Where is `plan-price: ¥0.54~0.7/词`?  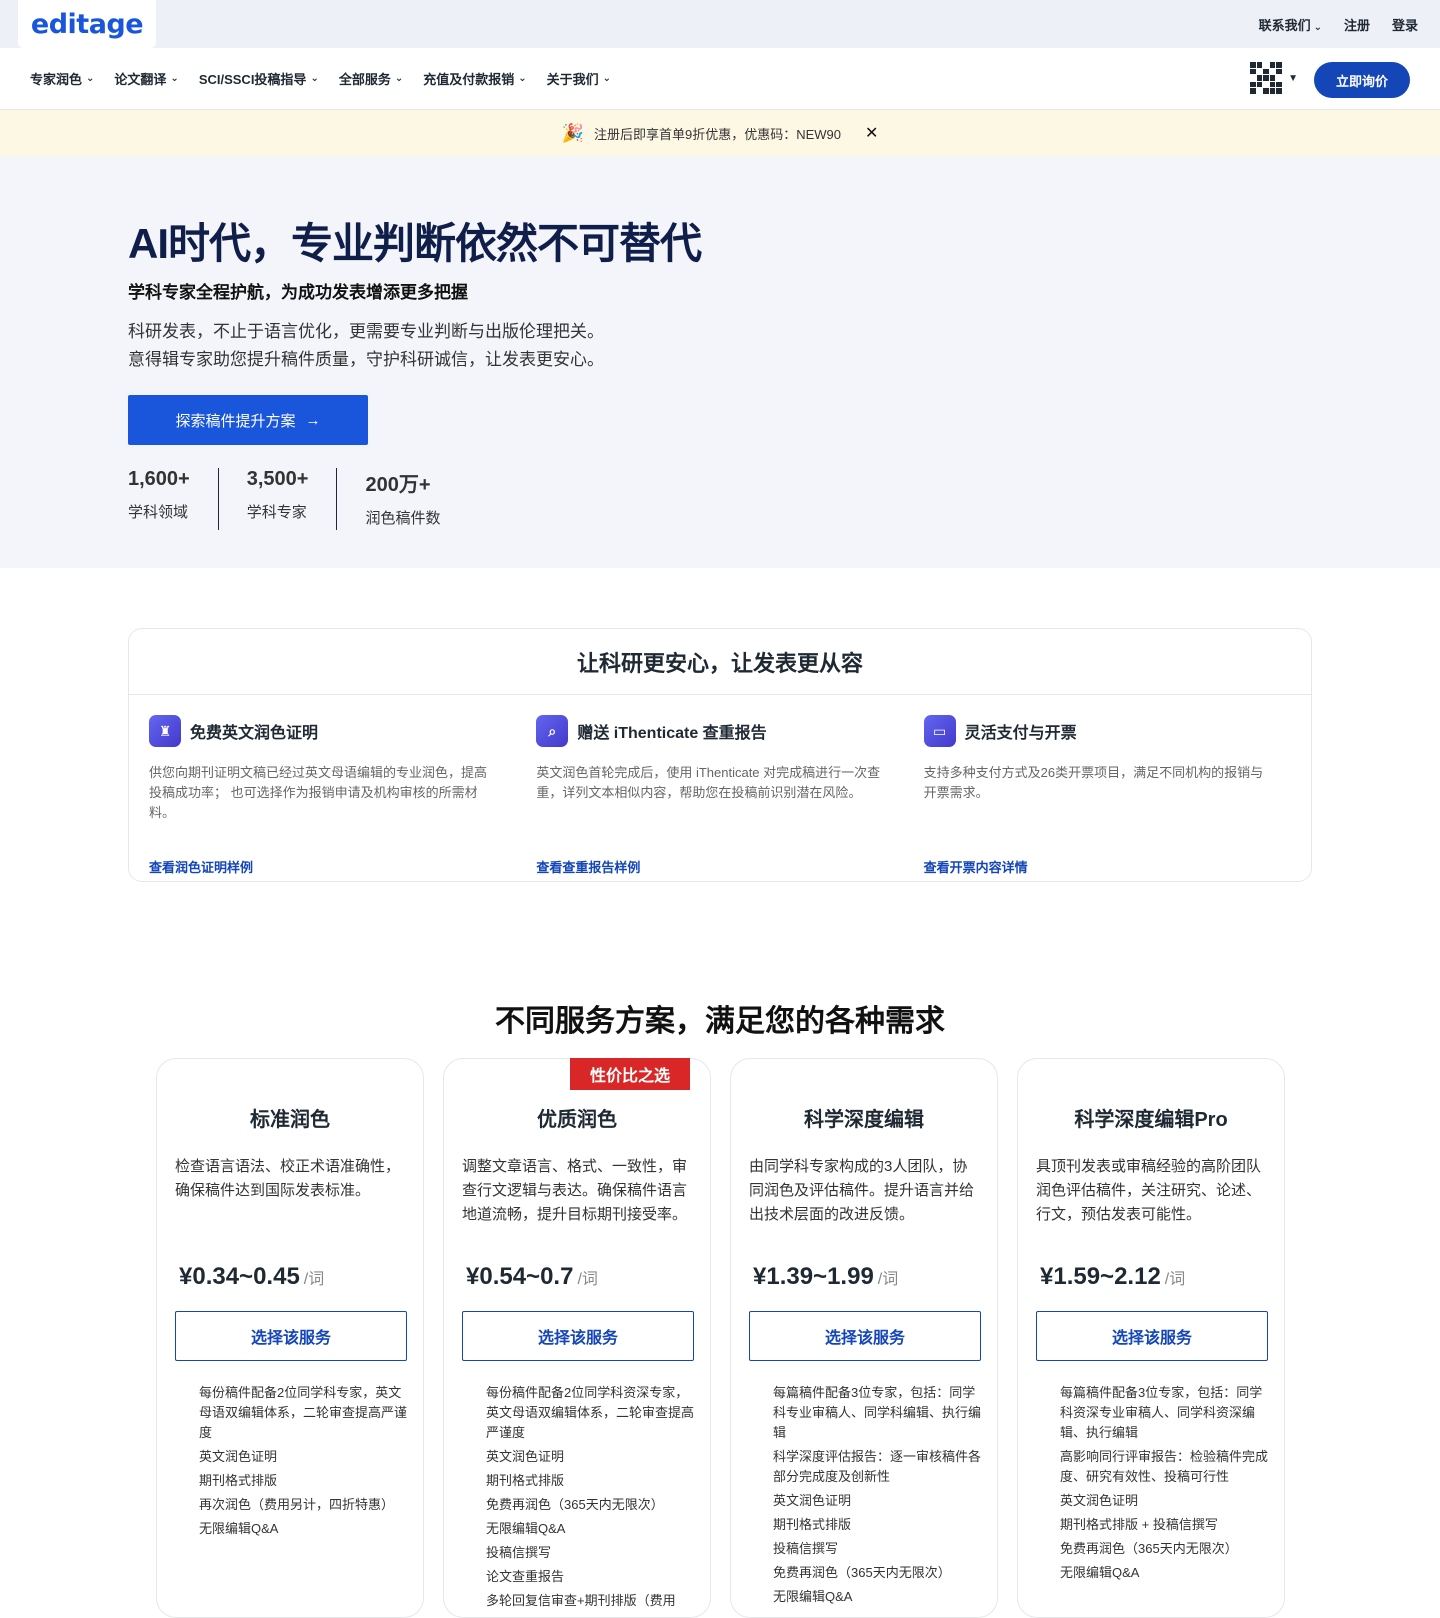
plan-price: ¥0.54~0.7/词 is located at coordinates (532, 1277).